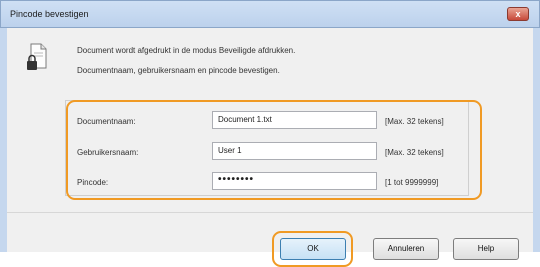  I want to click on close-button: x, so click(518, 14).